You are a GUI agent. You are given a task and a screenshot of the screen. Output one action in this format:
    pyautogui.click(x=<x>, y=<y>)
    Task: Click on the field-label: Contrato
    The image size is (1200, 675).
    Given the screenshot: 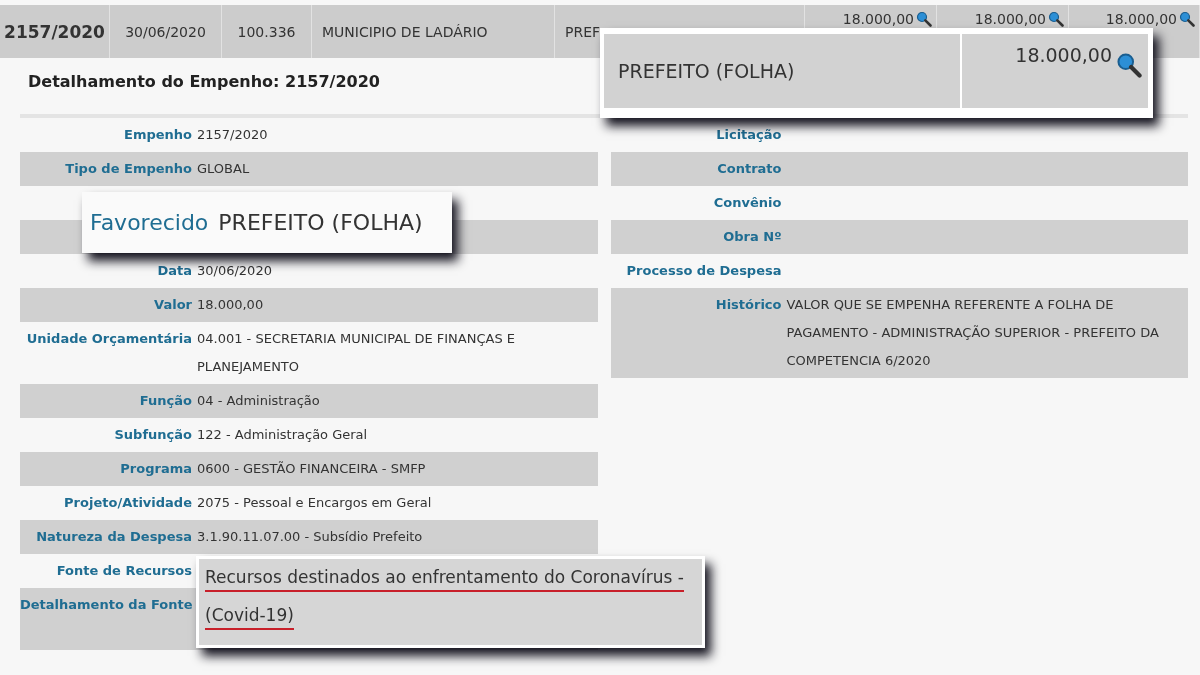 What is the action you would take?
    pyautogui.click(x=749, y=168)
    